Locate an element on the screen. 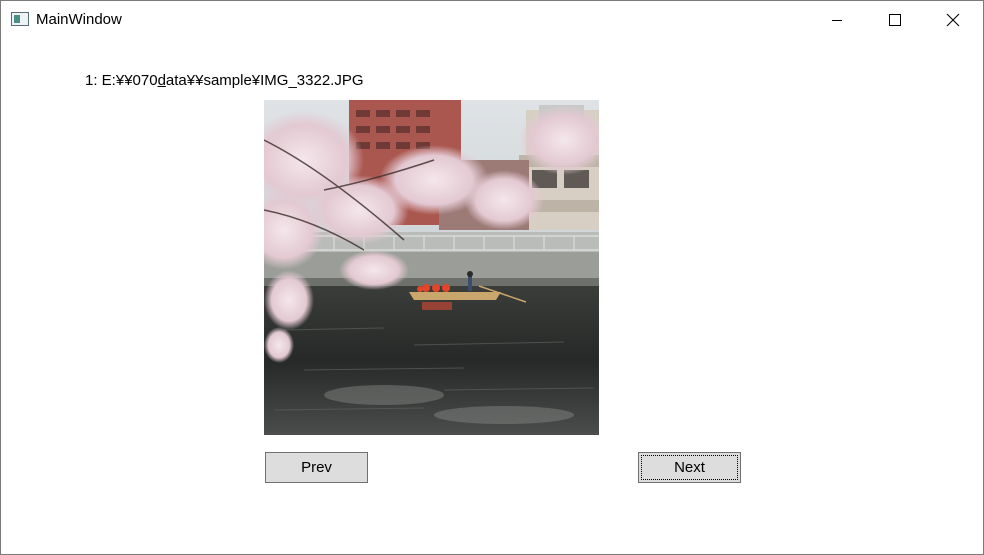  close-button is located at coordinates (953, 20).